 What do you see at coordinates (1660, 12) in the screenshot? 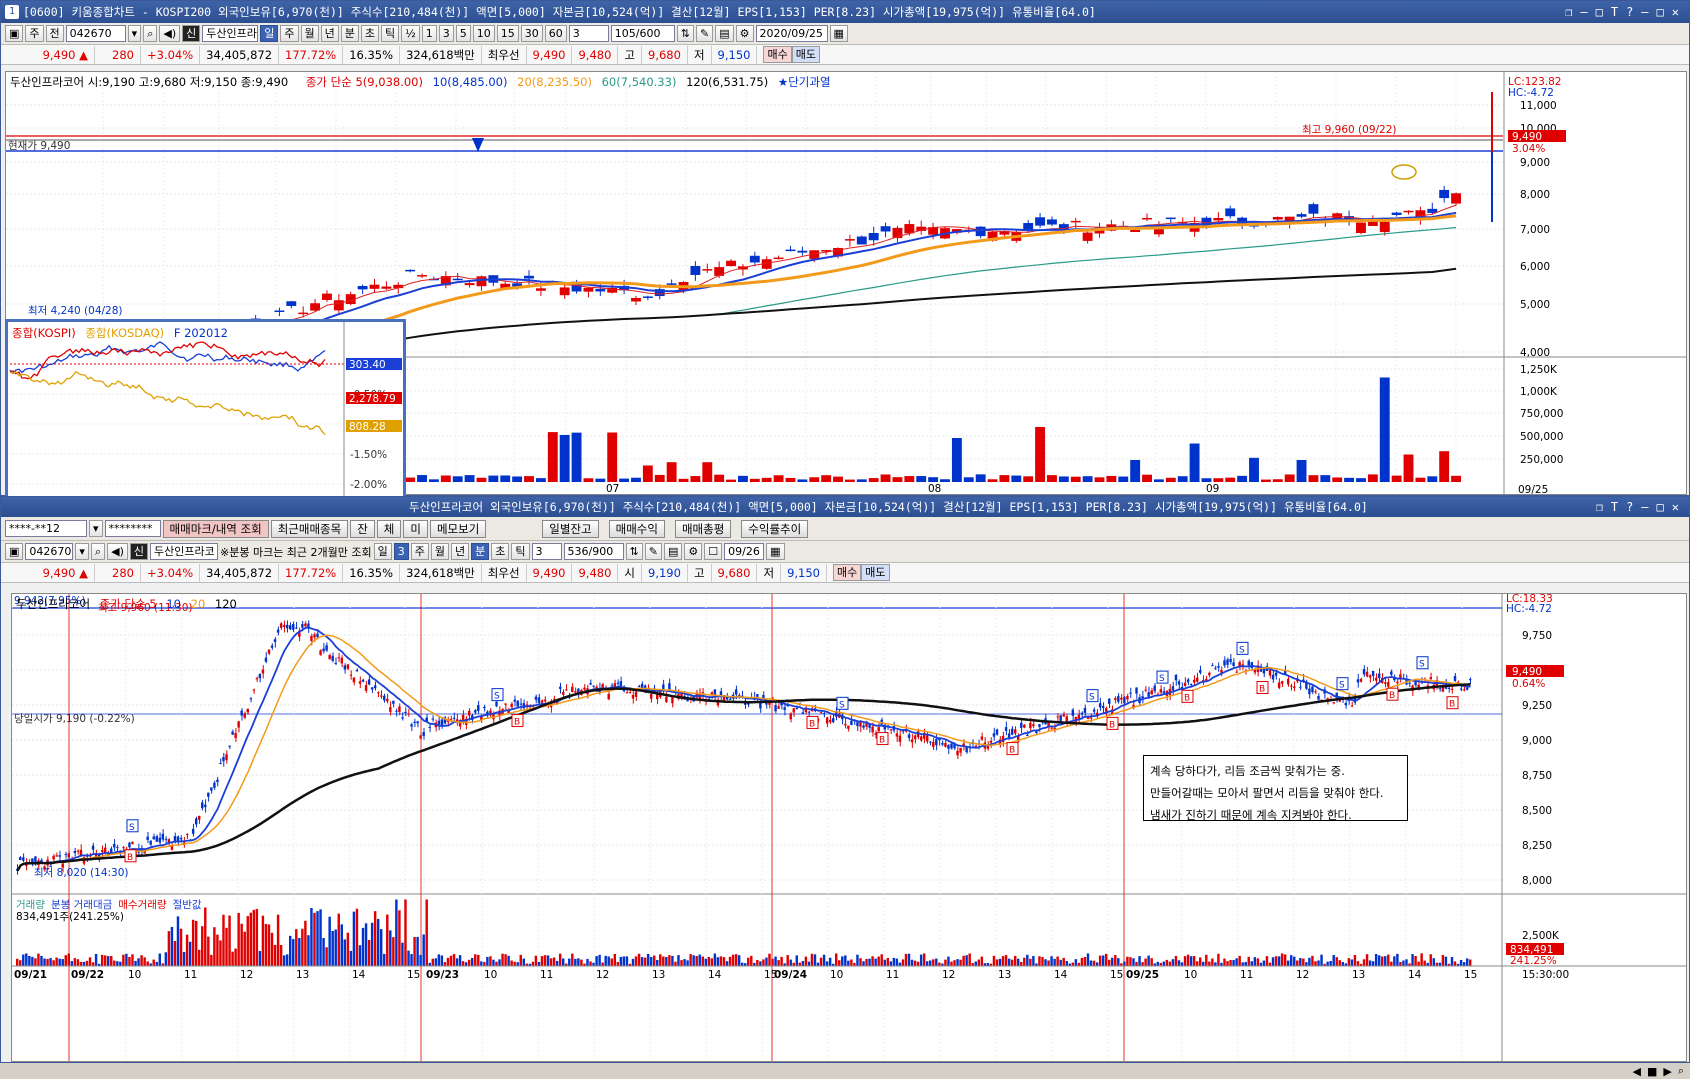
I see `max2-icon: □` at bounding box center [1660, 12].